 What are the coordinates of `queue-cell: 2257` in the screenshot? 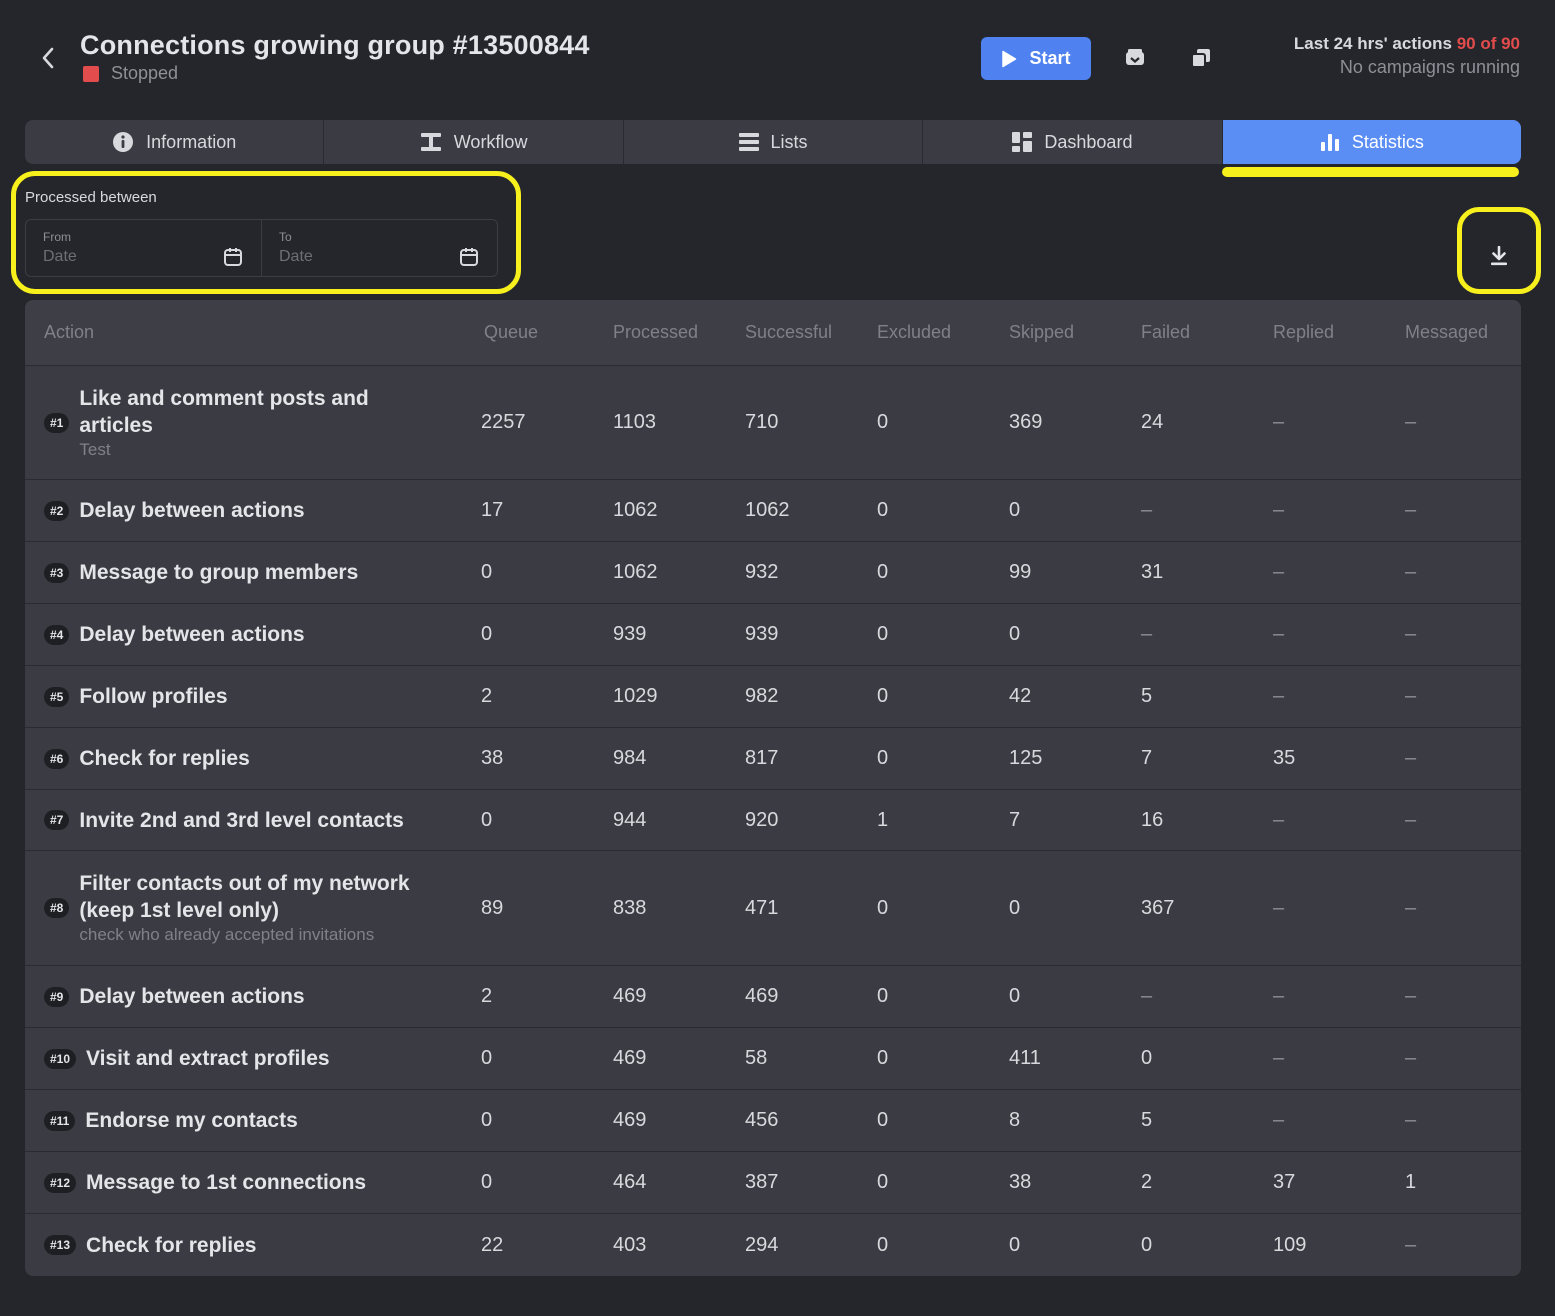 It's located at (503, 422).